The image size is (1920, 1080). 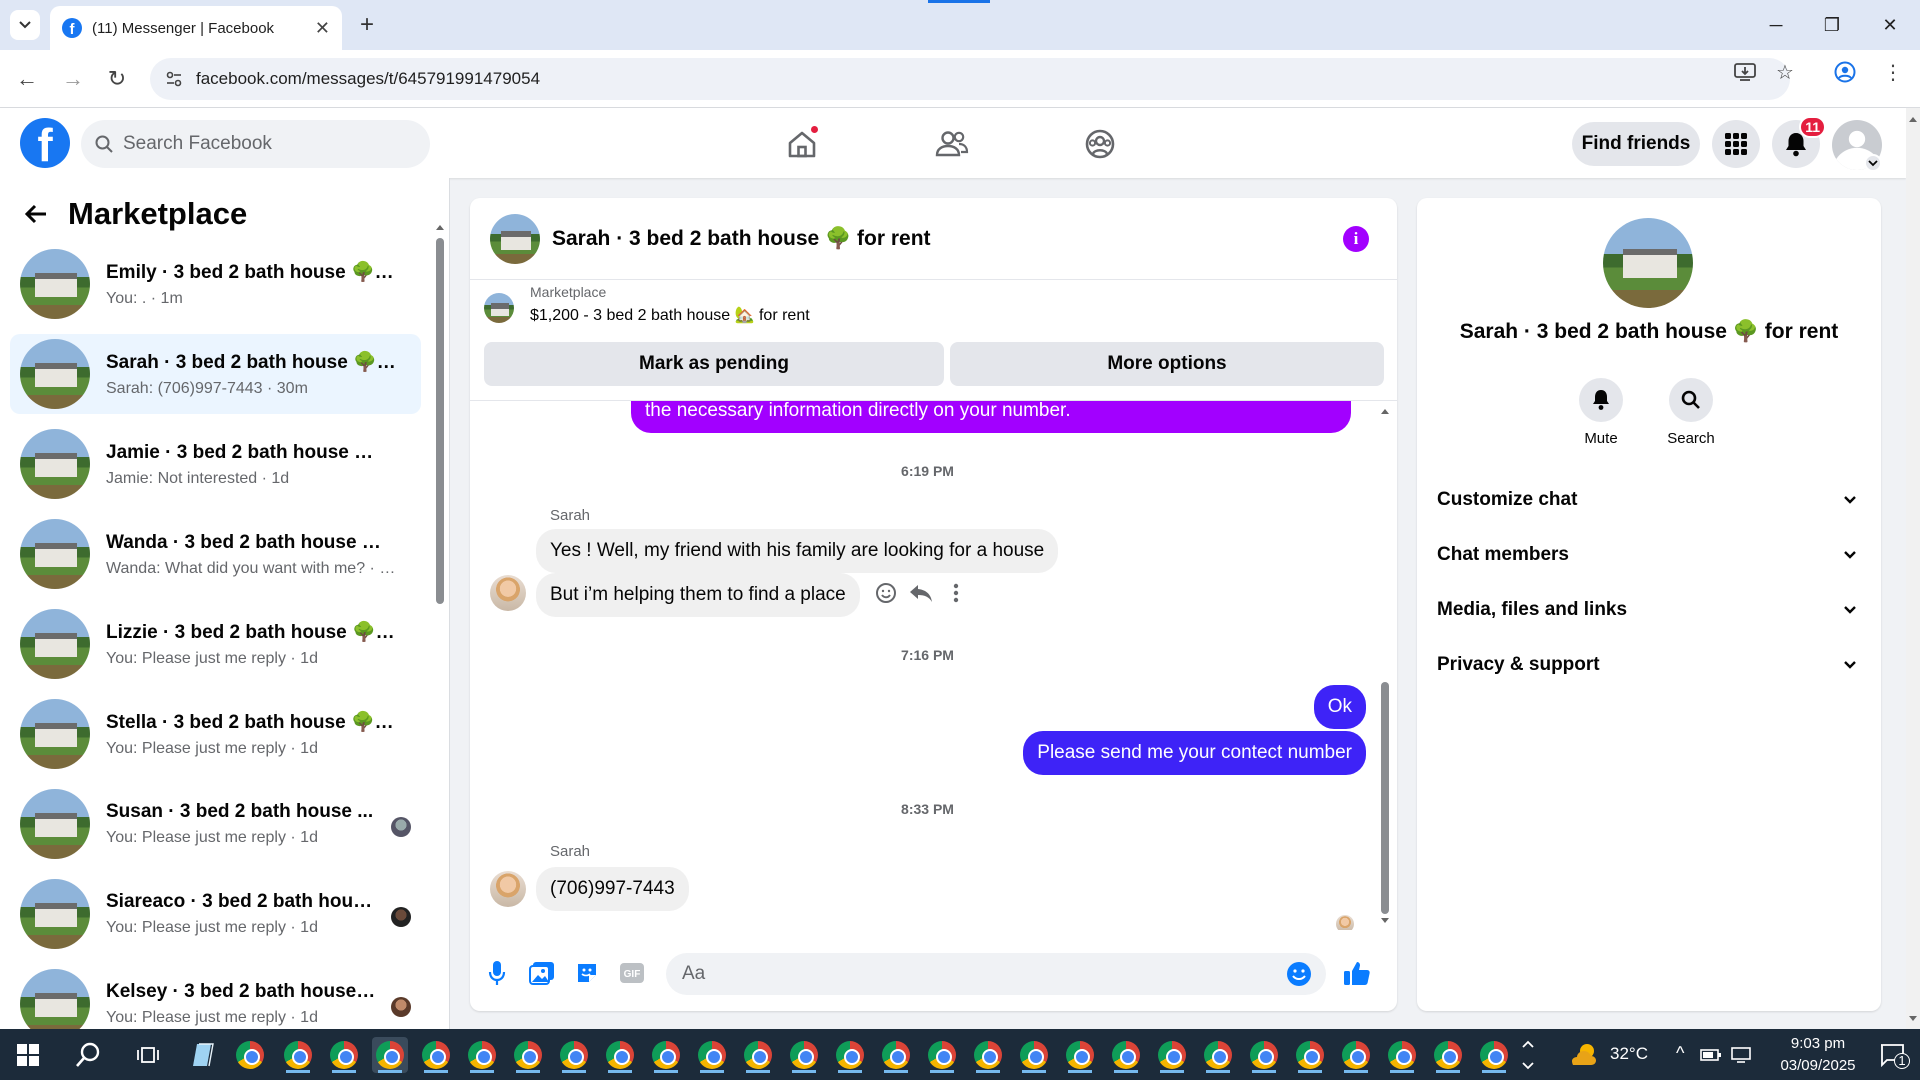 What do you see at coordinates (952, 144) in the screenshot?
I see `friends-nav` at bounding box center [952, 144].